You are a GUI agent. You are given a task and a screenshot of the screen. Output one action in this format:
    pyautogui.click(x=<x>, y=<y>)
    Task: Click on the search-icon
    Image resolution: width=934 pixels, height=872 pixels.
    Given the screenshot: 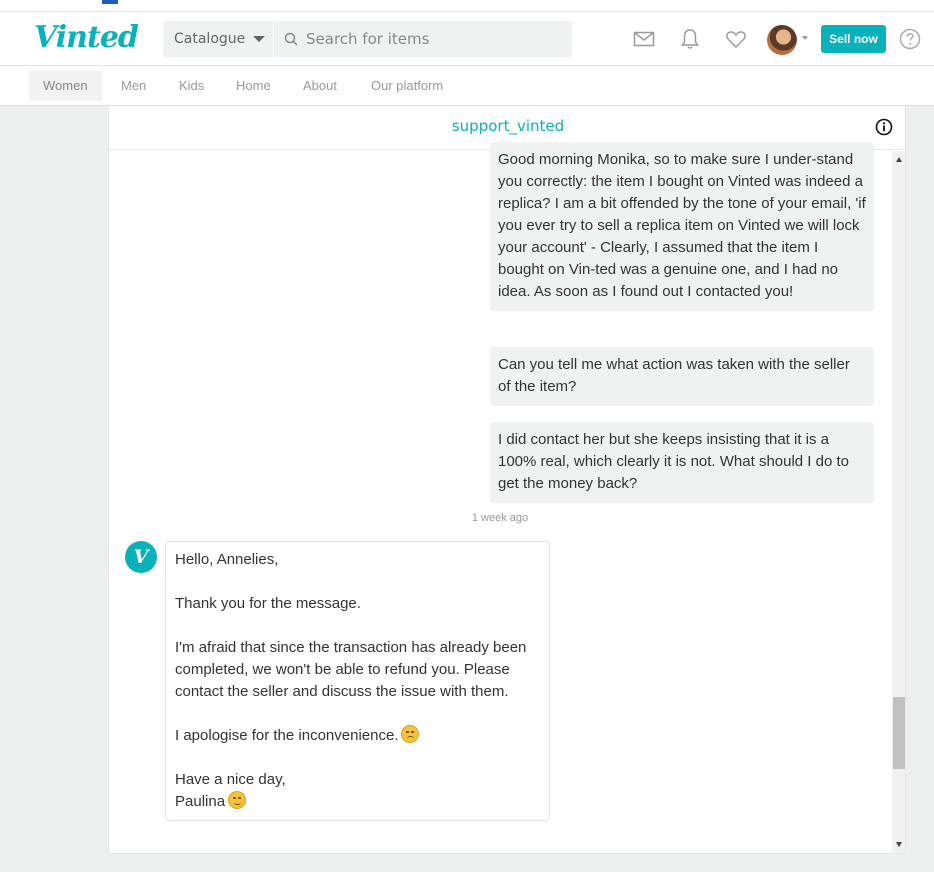 What is the action you would take?
    pyautogui.click(x=291, y=39)
    